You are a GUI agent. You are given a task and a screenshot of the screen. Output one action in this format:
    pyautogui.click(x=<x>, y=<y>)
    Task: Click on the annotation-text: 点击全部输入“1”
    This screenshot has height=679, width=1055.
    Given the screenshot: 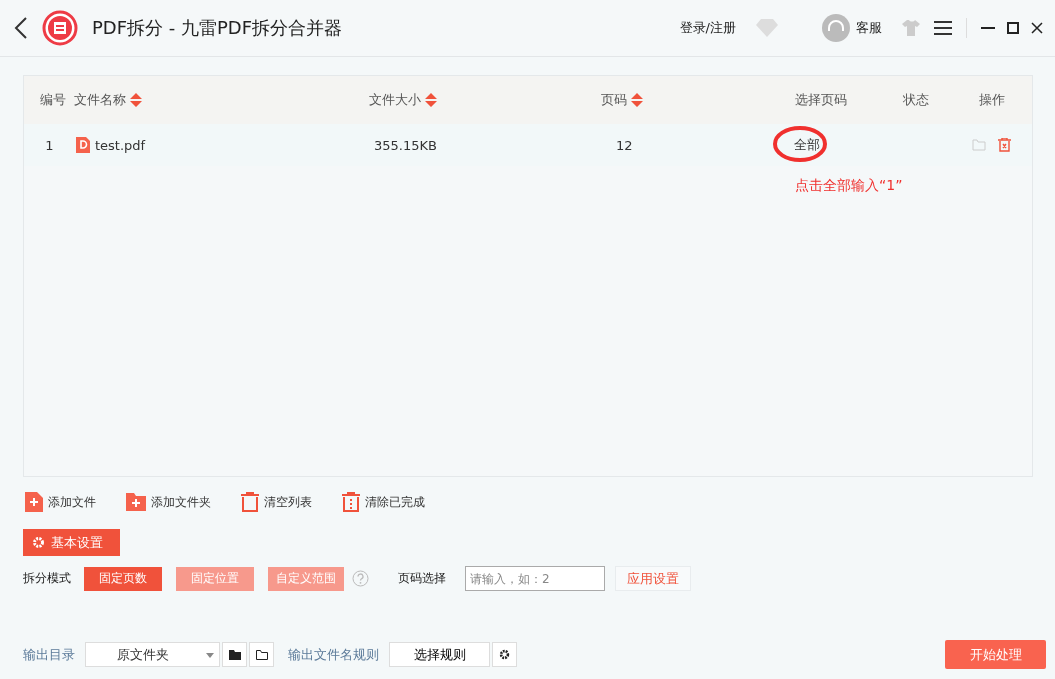 What is the action you would take?
    pyautogui.click(x=849, y=186)
    